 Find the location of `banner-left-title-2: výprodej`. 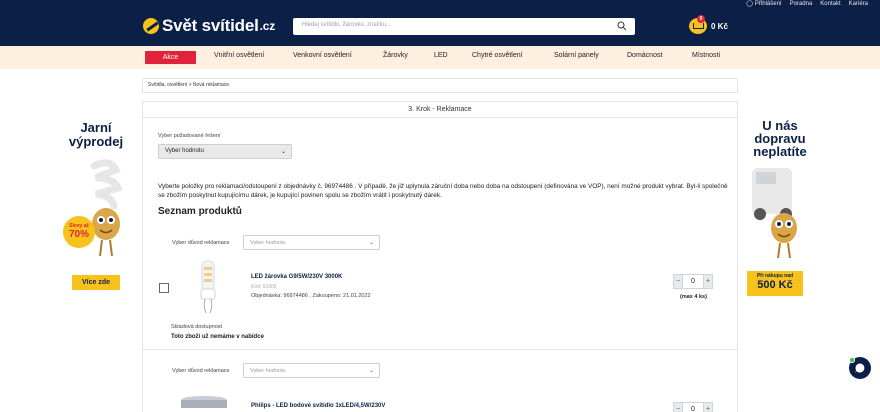

banner-left-title-2: výprodej is located at coordinates (96, 141).